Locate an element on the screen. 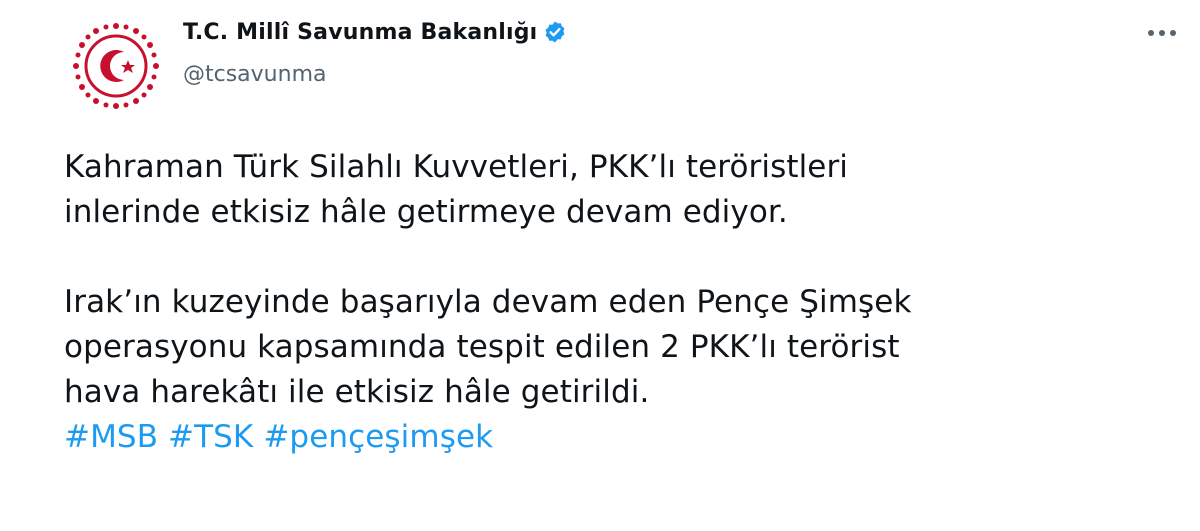  hashtag-row: #MSB #TSK #pençeşimşek is located at coordinates (624, 437).